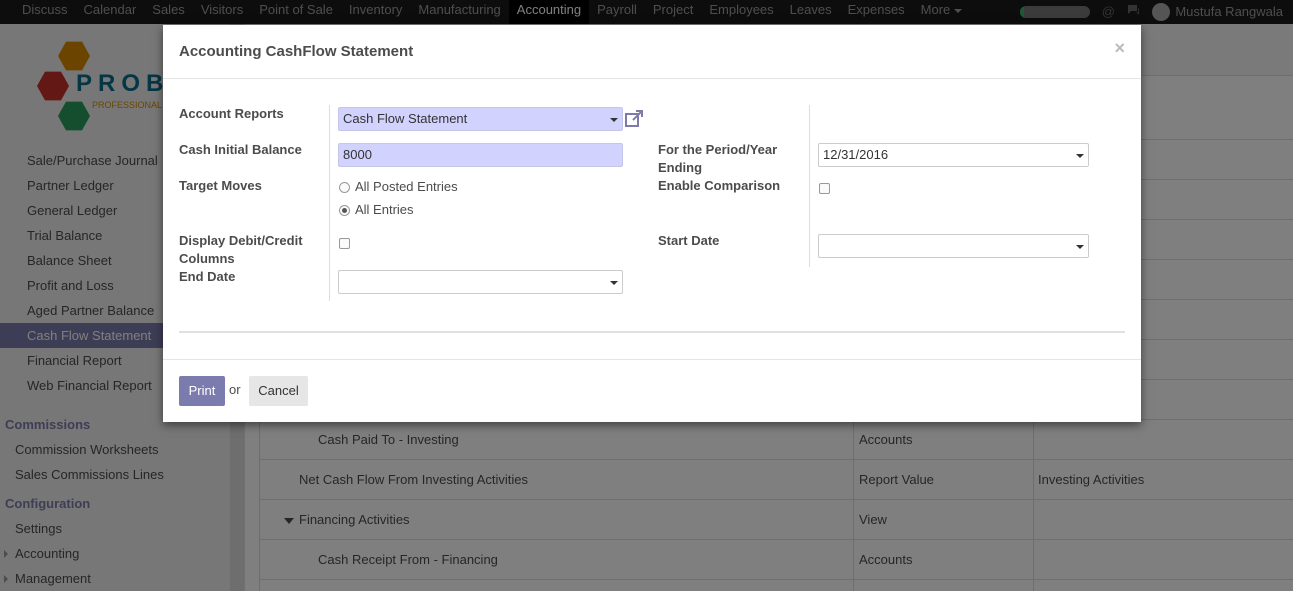  Describe the element at coordinates (241, 240) in the screenshot. I see `display-debit-credit-label-line: Display Debit/Credit` at that location.